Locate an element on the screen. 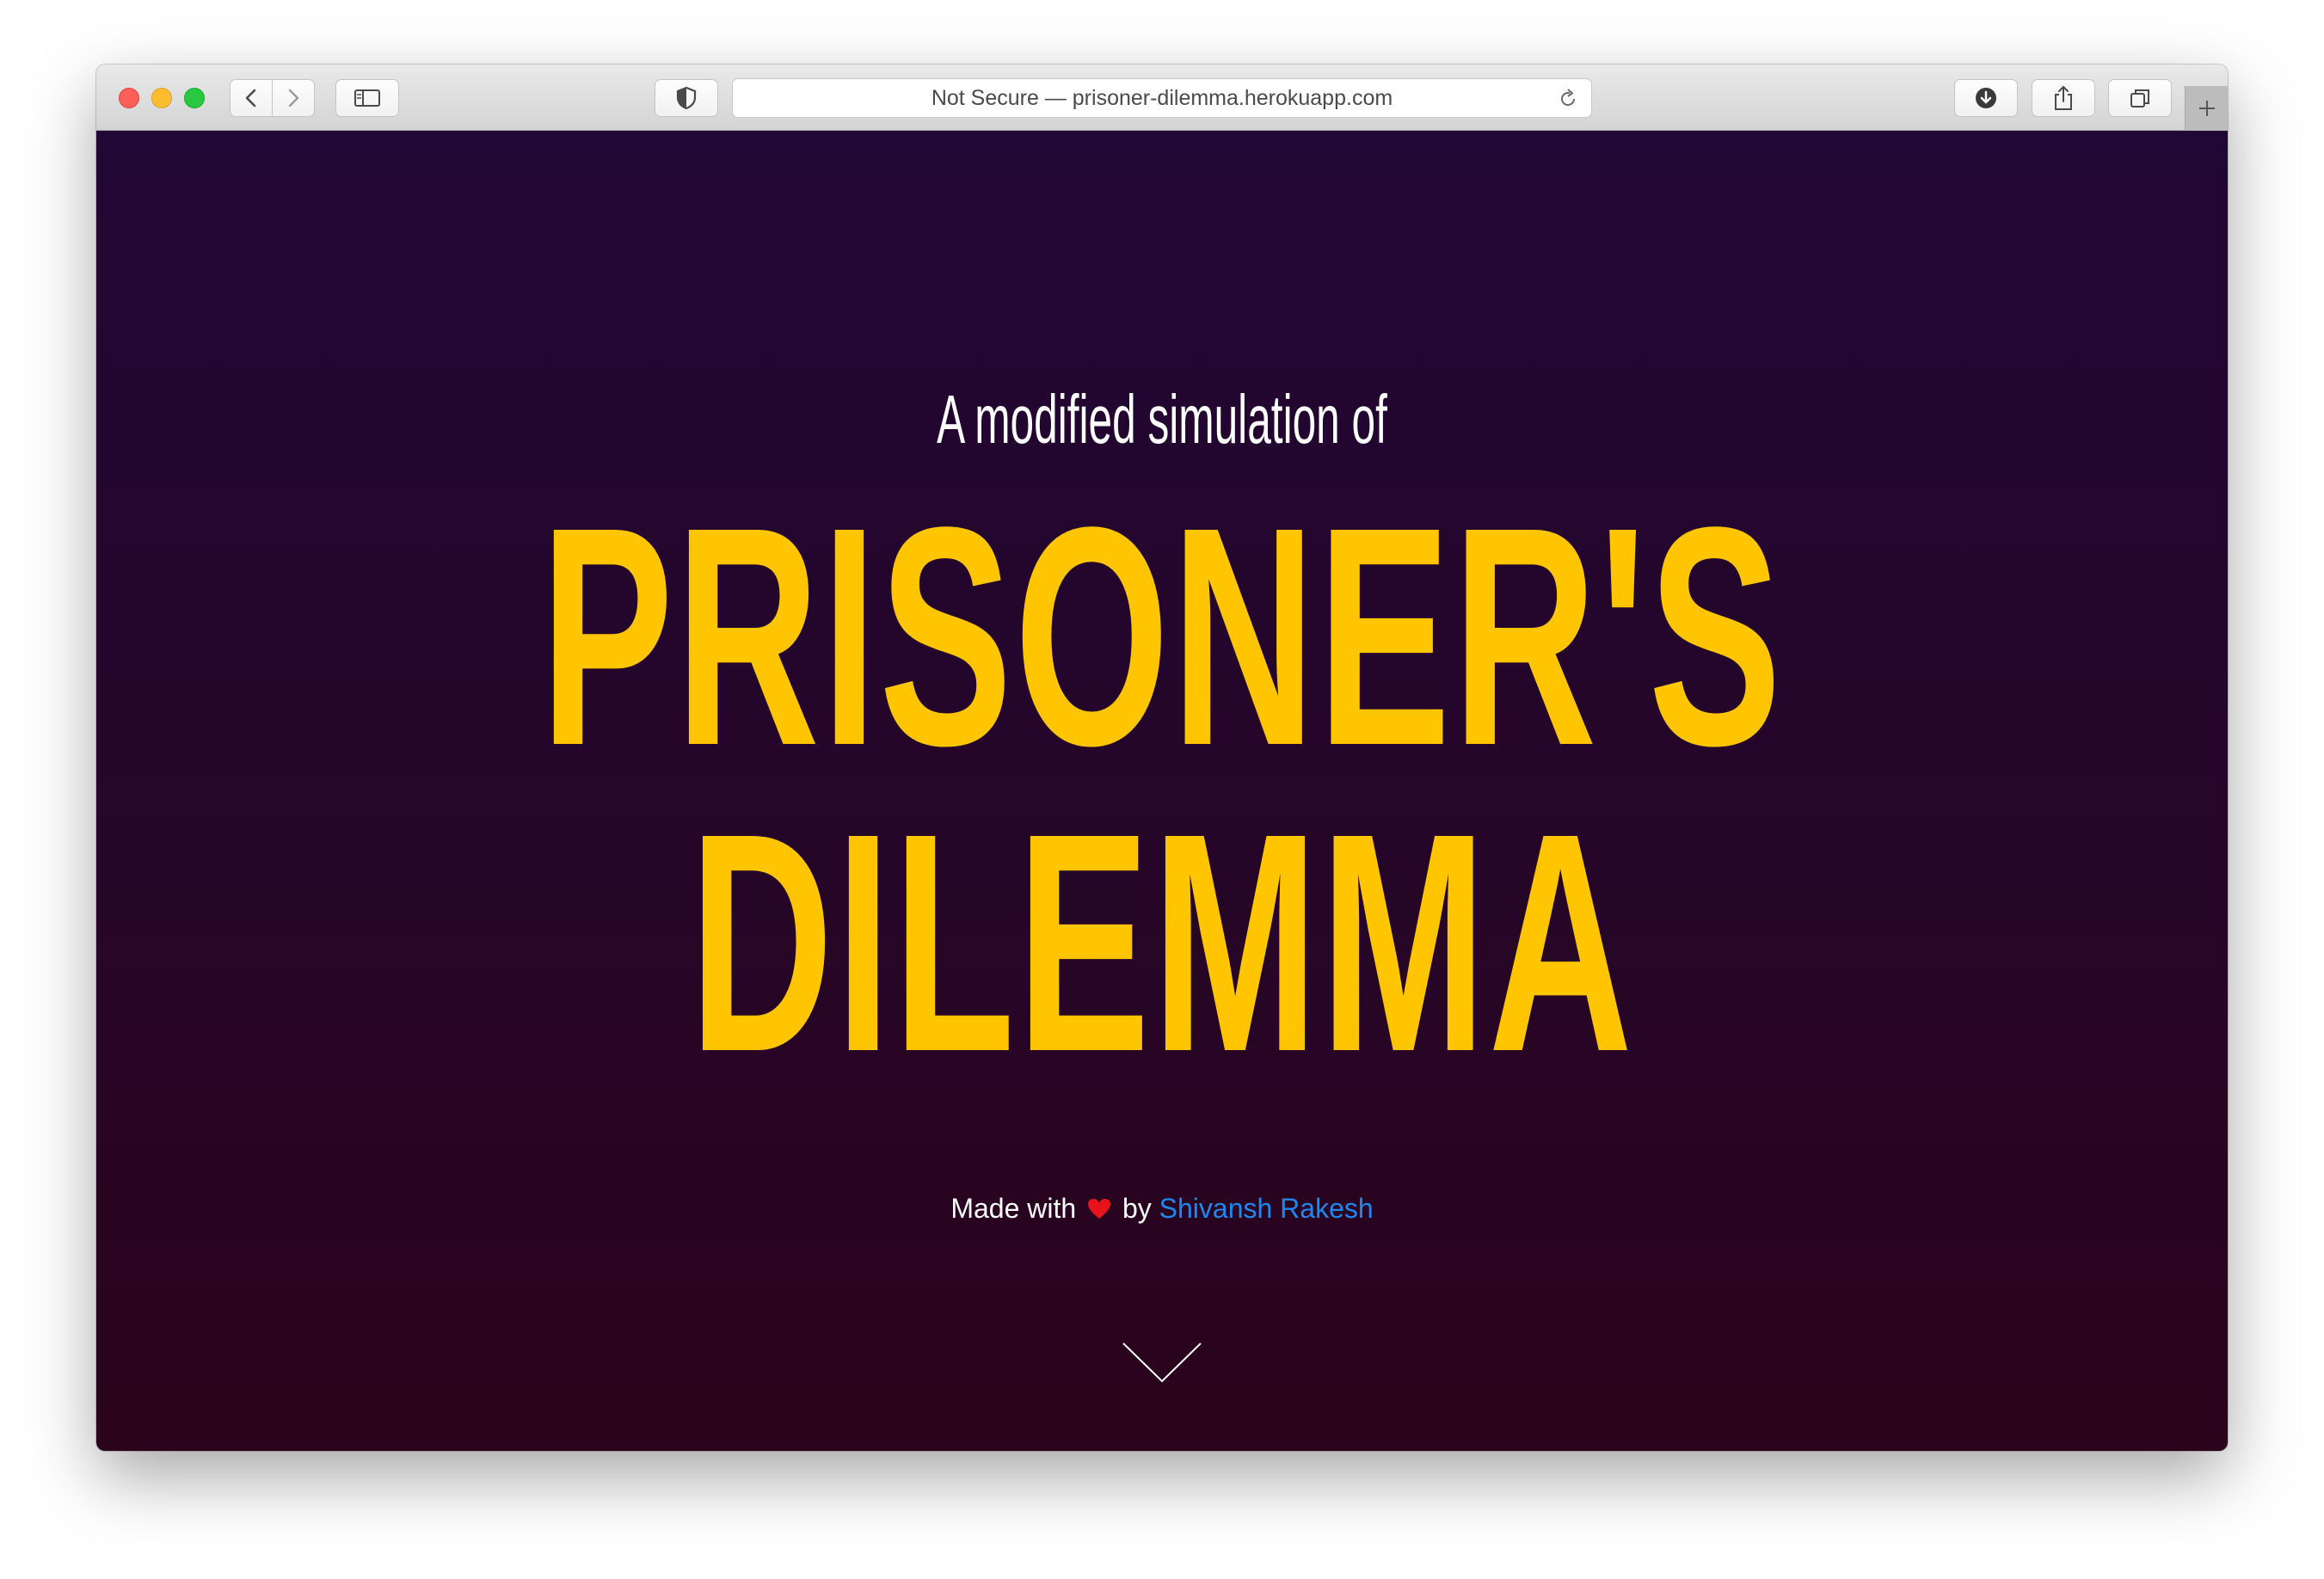 This screenshot has height=1579, width=2324. new-tab-button is located at coordinates (2206, 108).